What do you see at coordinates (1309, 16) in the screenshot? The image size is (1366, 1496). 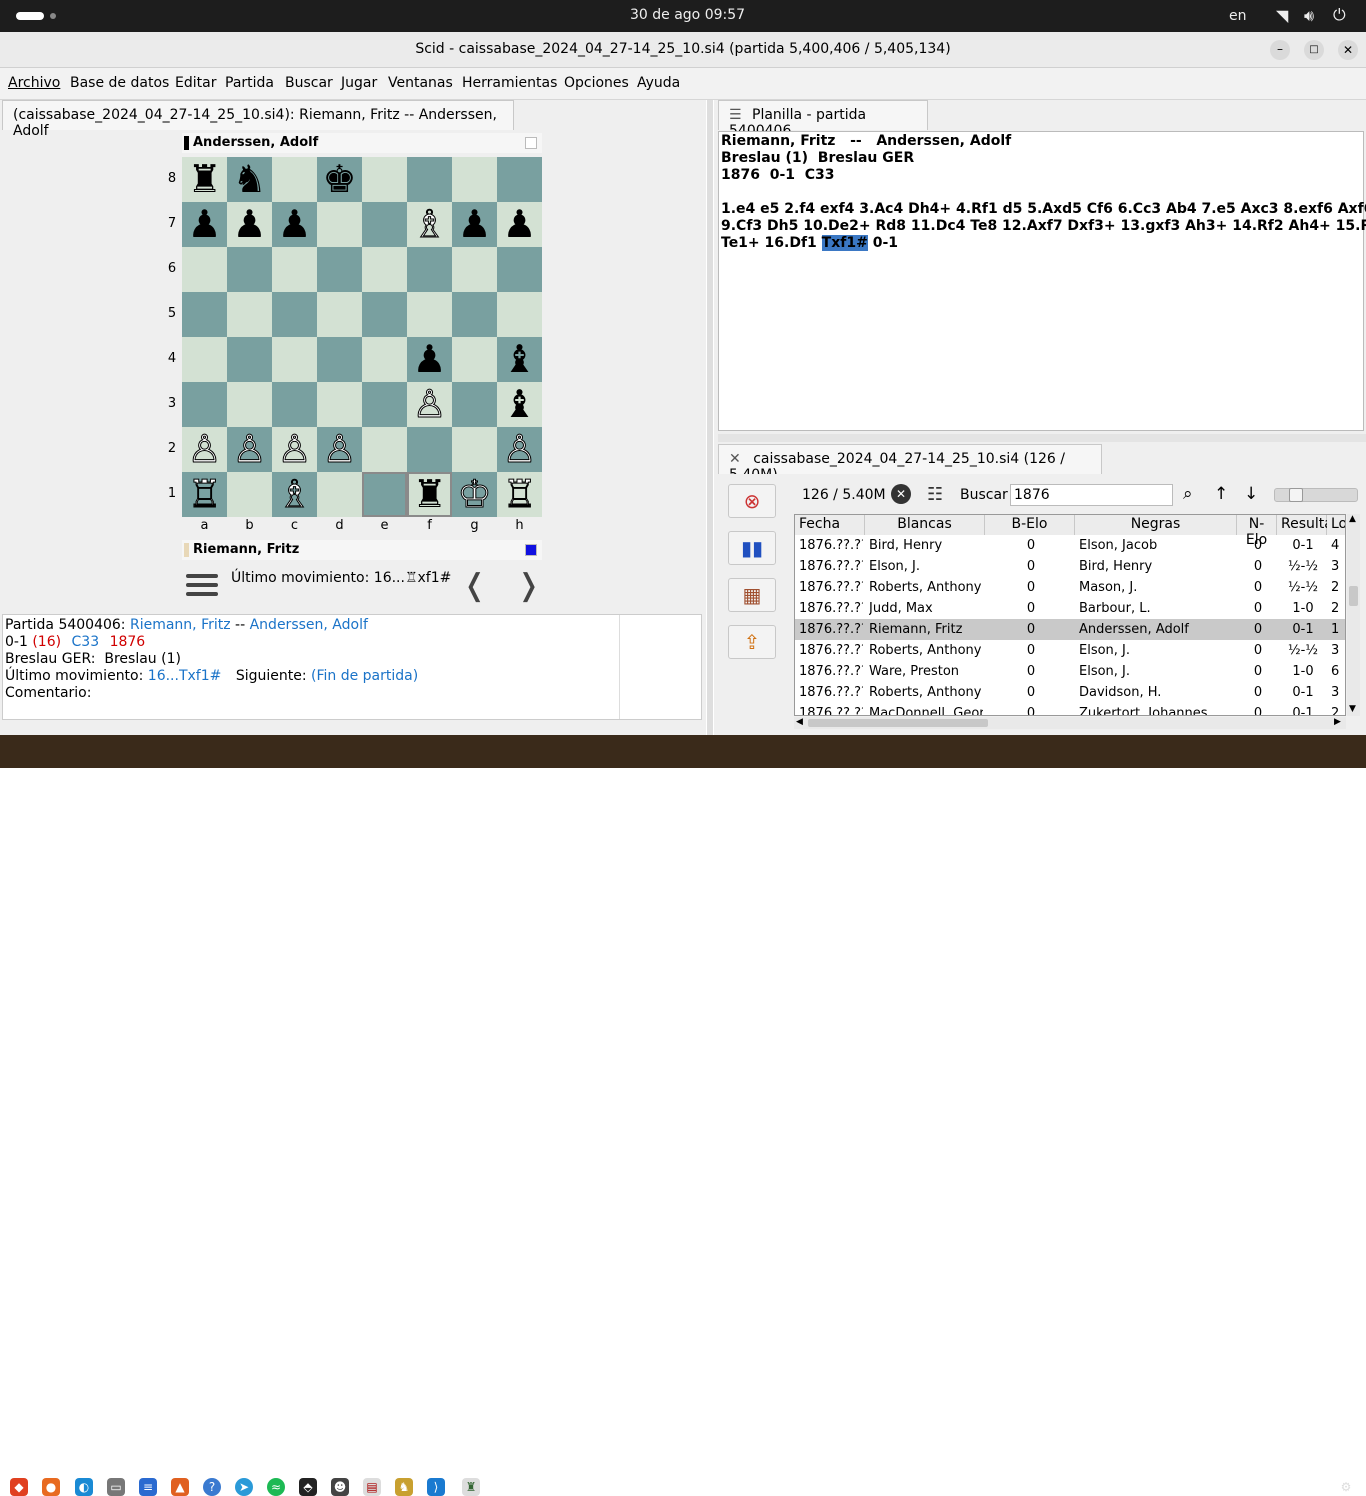 I see `volume-icon: 🔊︎` at bounding box center [1309, 16].